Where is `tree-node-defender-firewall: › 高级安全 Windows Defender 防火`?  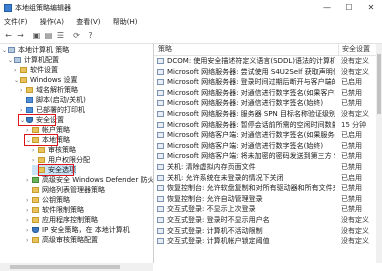
tree-node-defender-firewall: › 高级安全 Windows Defender 防火 is located at coordinates (89, 180).